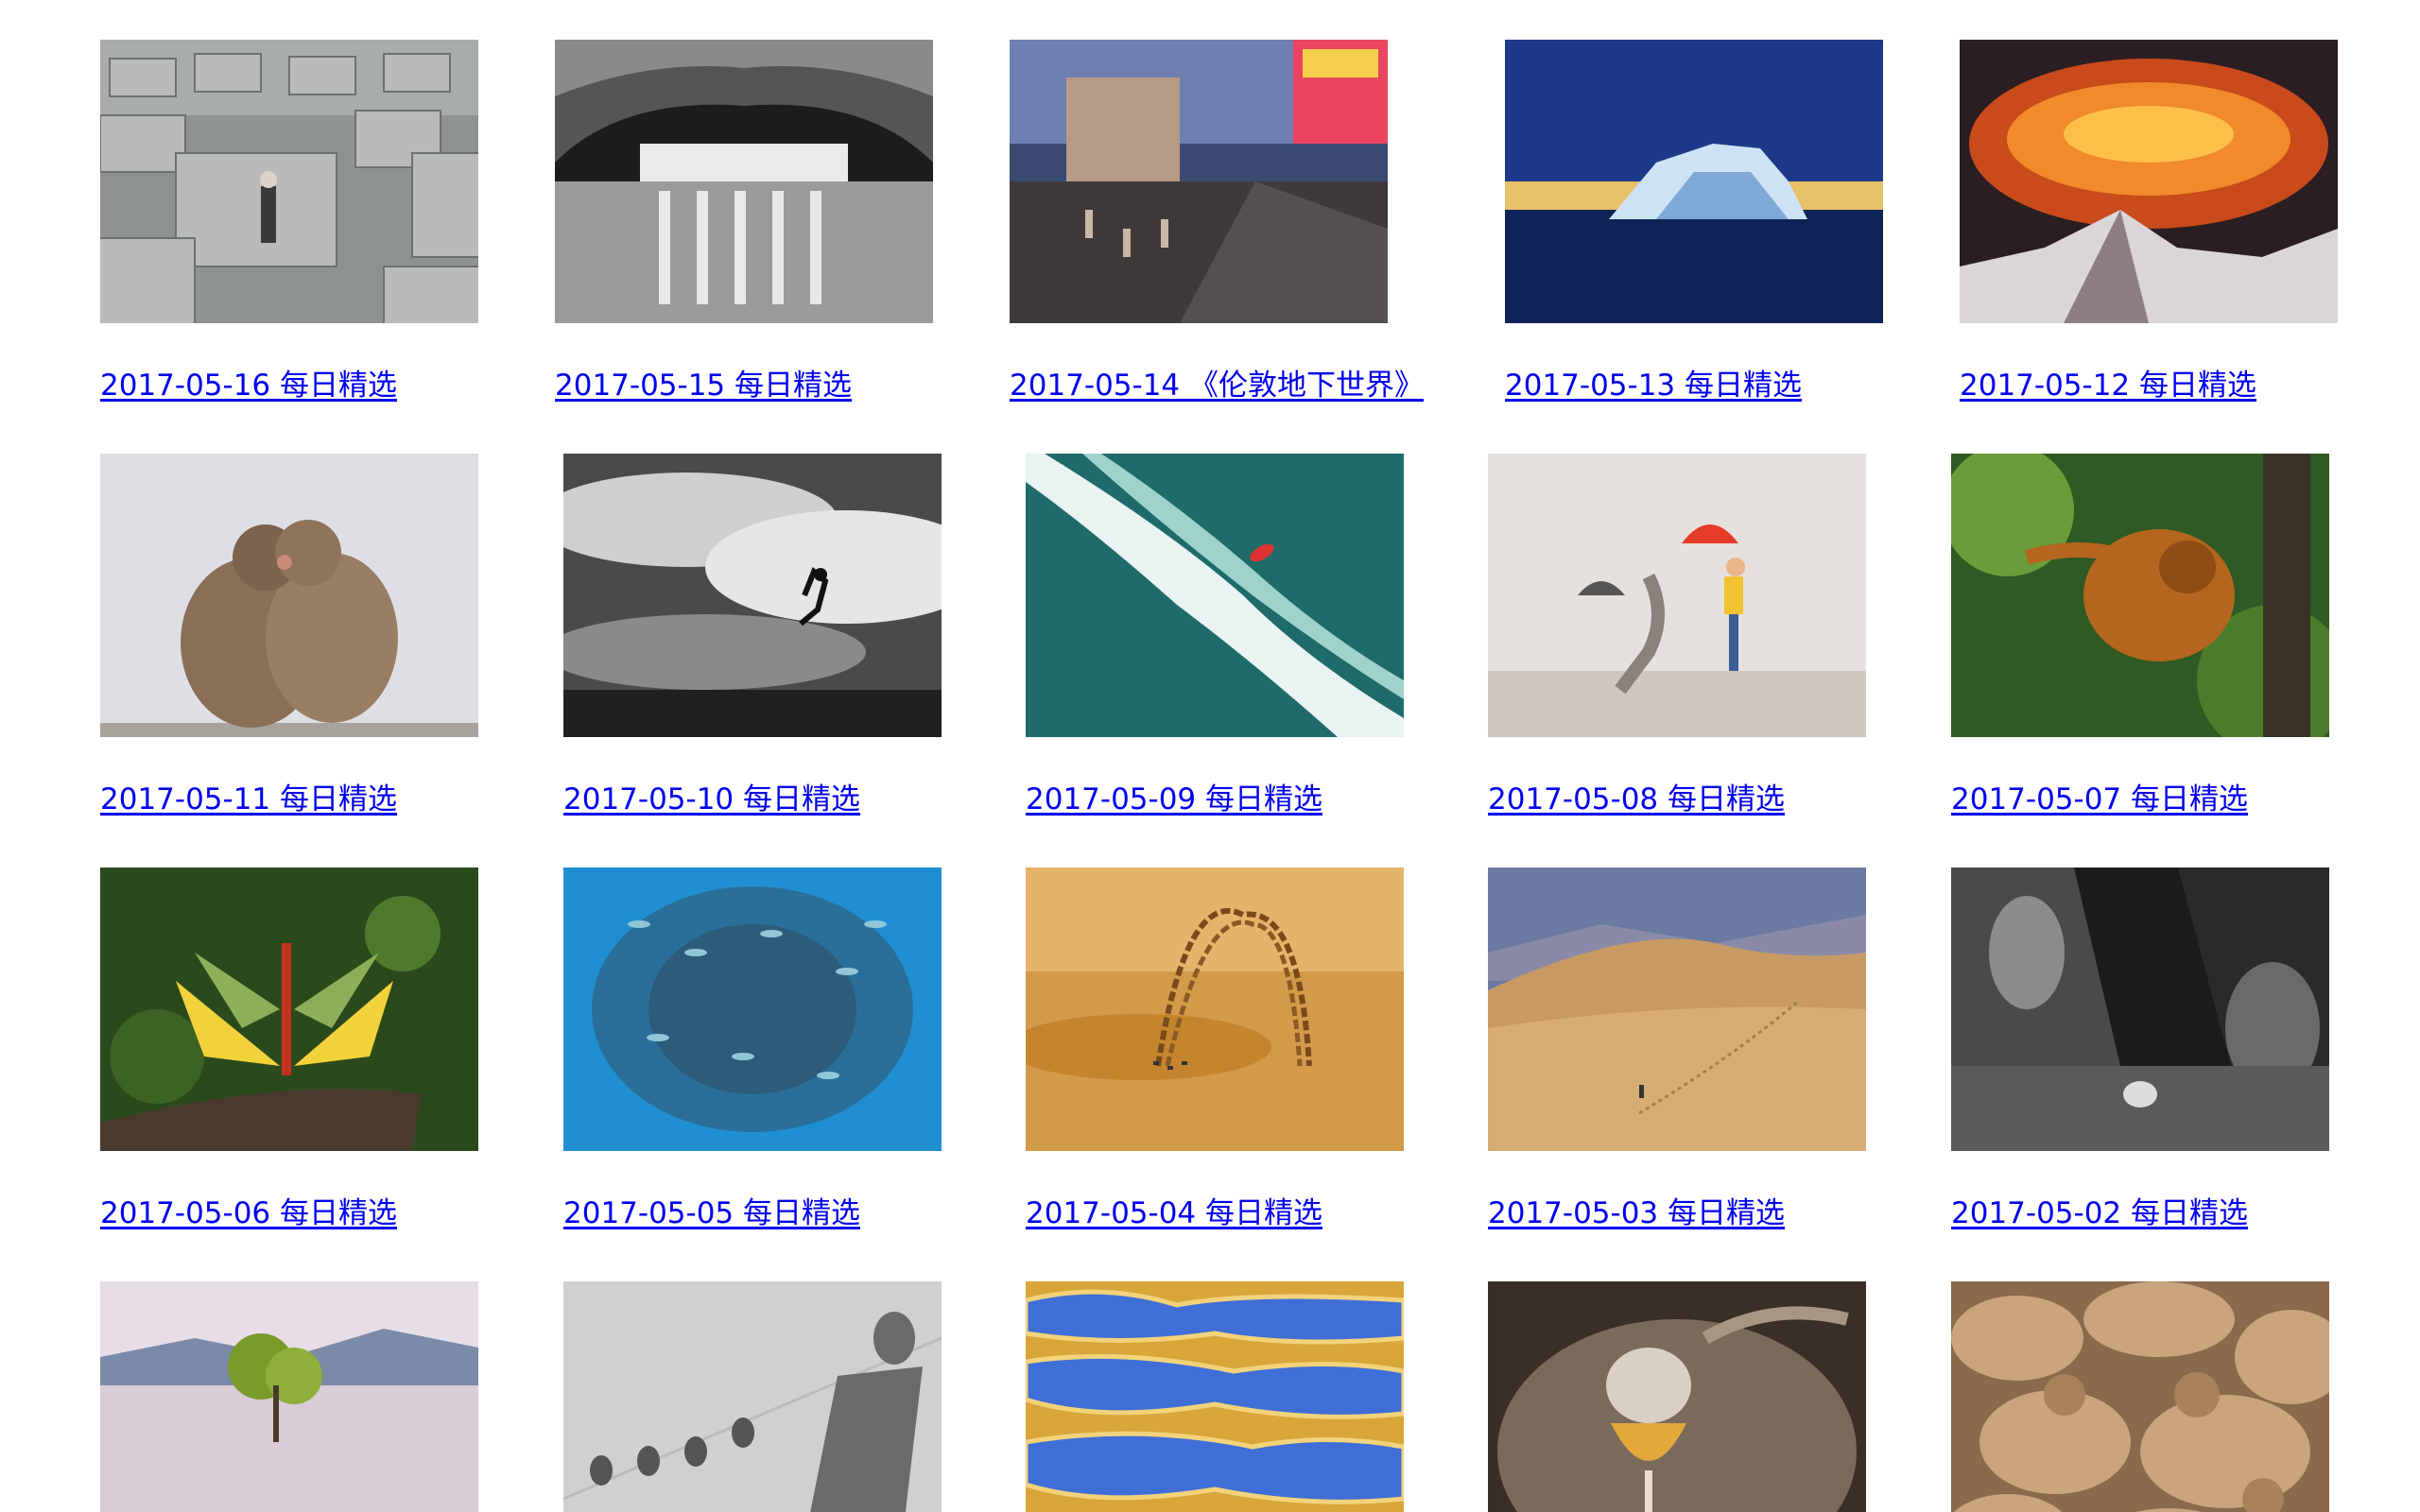 The image size is (2420, 1512). Describe the element at coordinates (1653, 385) in the screenshot. I see `post-link: 2017-05-13 每日精选` at that location.